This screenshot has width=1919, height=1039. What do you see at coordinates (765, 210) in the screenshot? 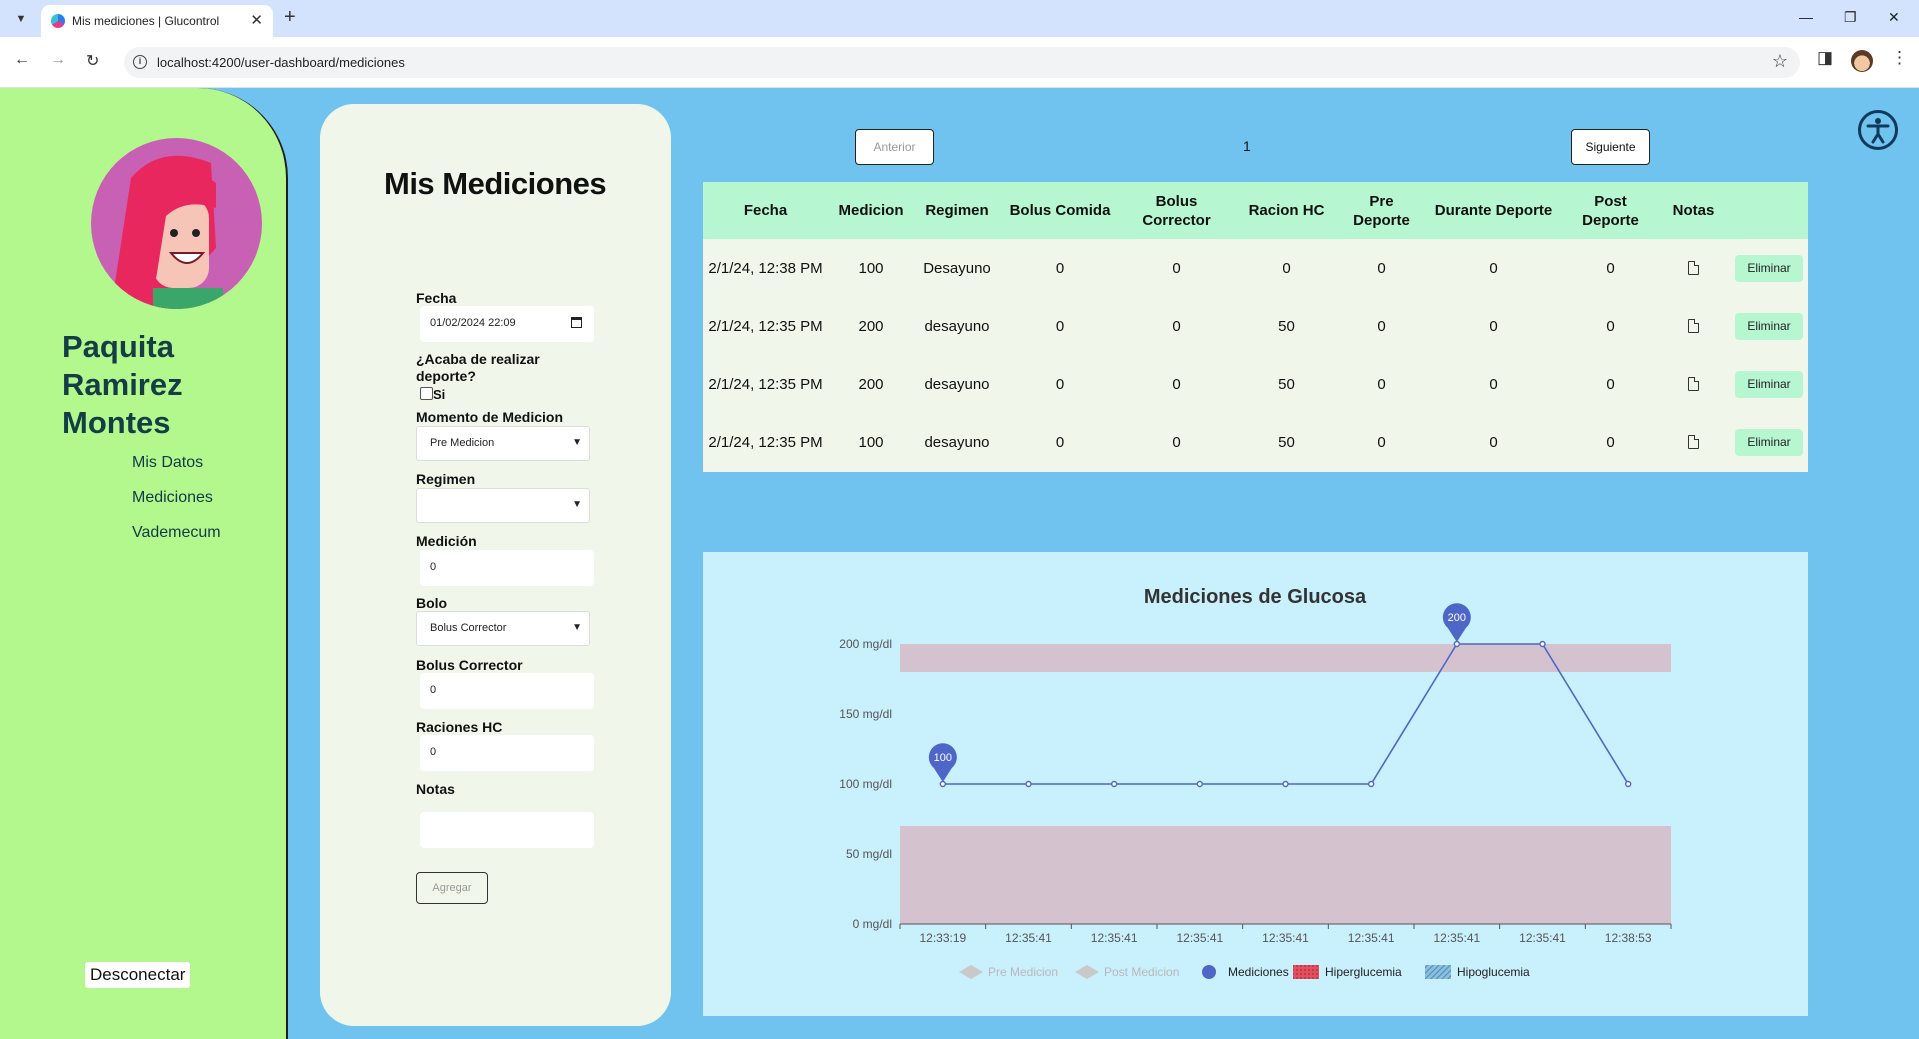
I see `col-fecha: Fecha` at bounding box center [765, 210].